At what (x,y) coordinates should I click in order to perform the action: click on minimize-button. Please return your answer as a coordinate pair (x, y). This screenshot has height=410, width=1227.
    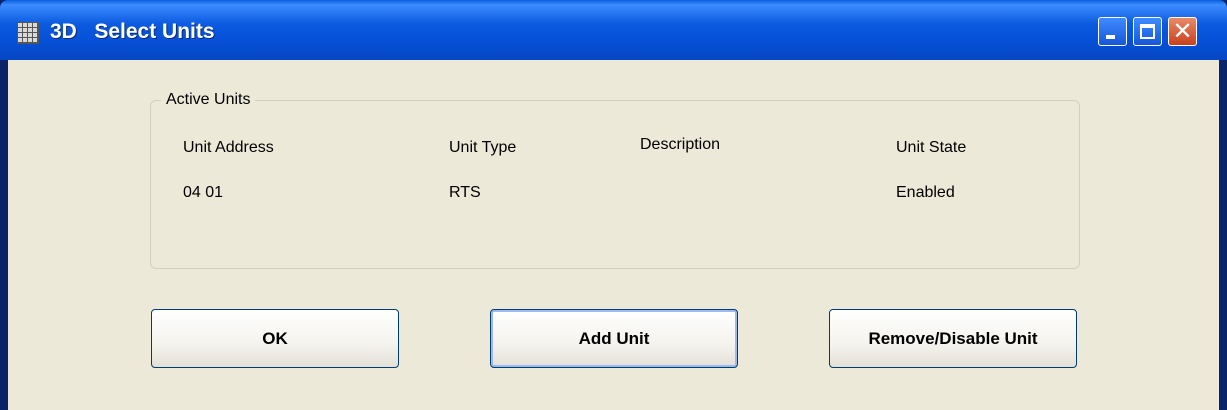
    Looking at the image, I should click on (1112, 31).